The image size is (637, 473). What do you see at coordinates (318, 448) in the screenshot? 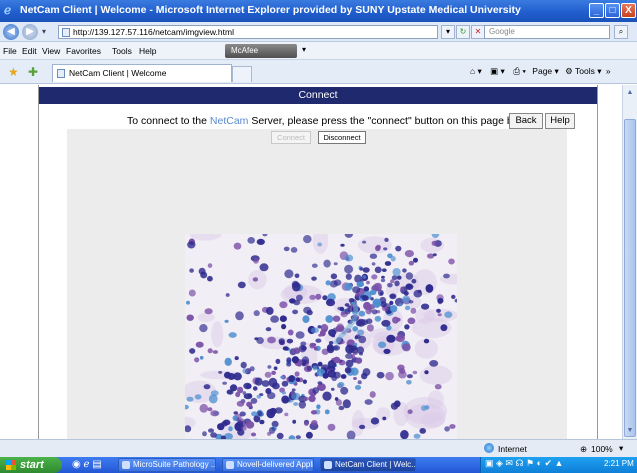
I see `status-bar: Internet ⊕ 100% ▾` at bounding box center [318, 448].